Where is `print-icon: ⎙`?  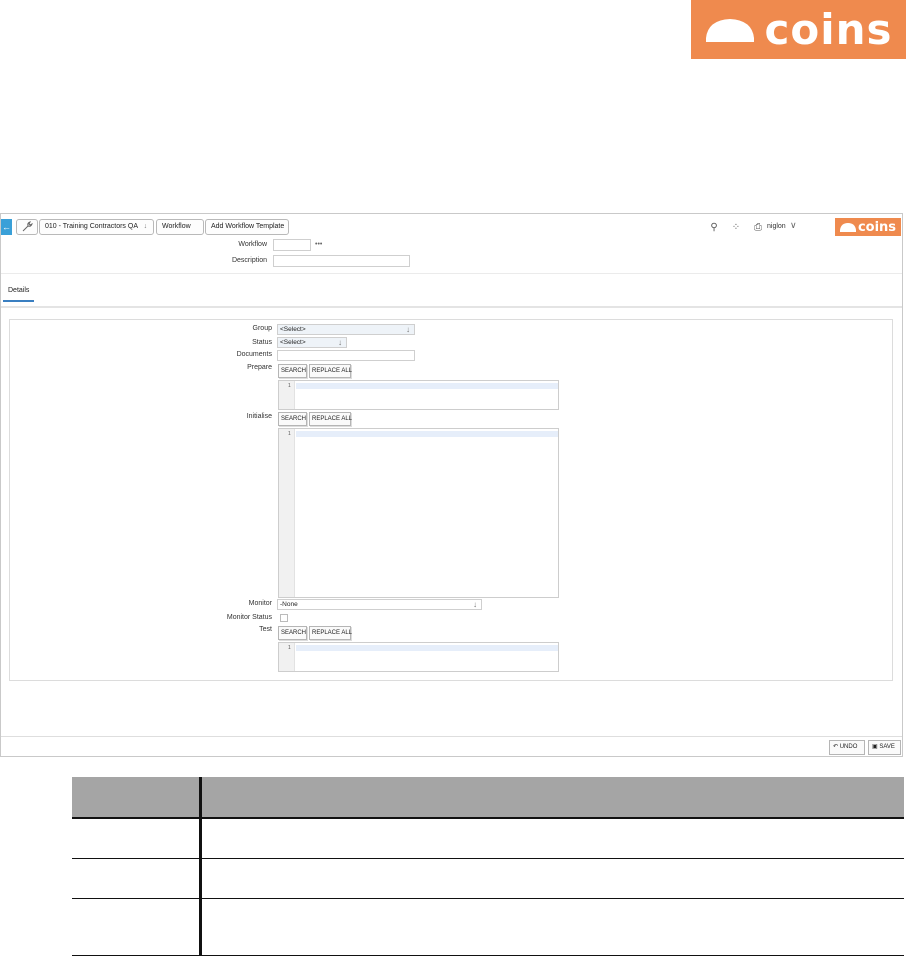
print-icon: ⎙ is located at coordinates (758, 227).